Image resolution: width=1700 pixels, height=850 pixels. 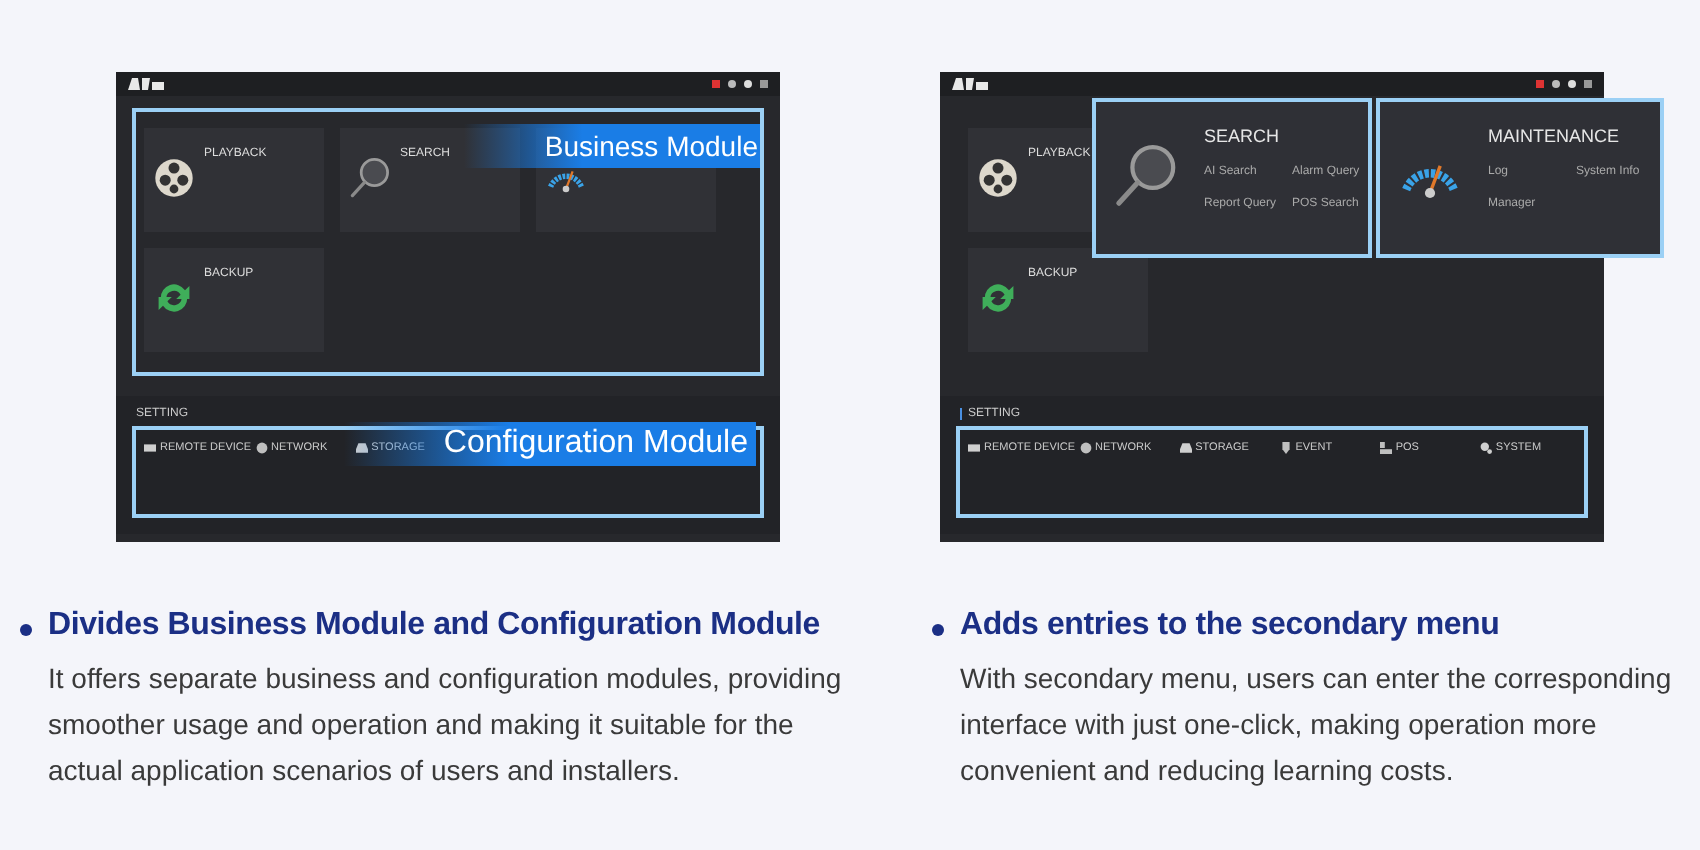 What do you see at coordinates (1285, 448) in the screenshot?
I see `shield-icon` at bounding box center [1285, 448].